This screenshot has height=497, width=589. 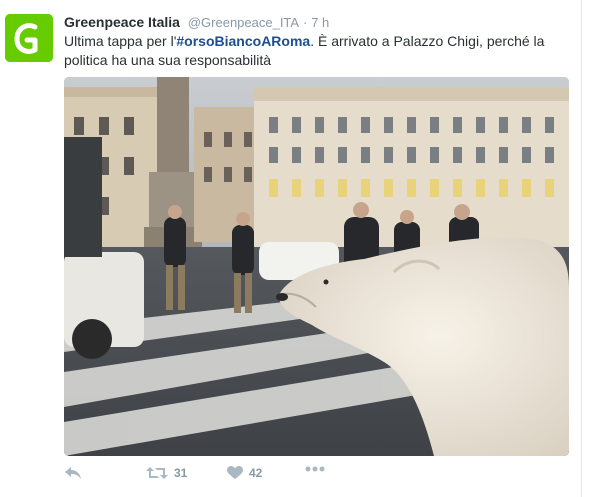 I want to click on more-dots-icon, so click(x=315, y=469).